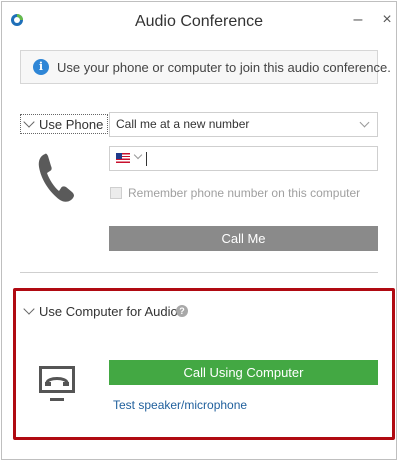  I want to click on use-computer-toggle: Use Computer for Audio, so click(100, 311).